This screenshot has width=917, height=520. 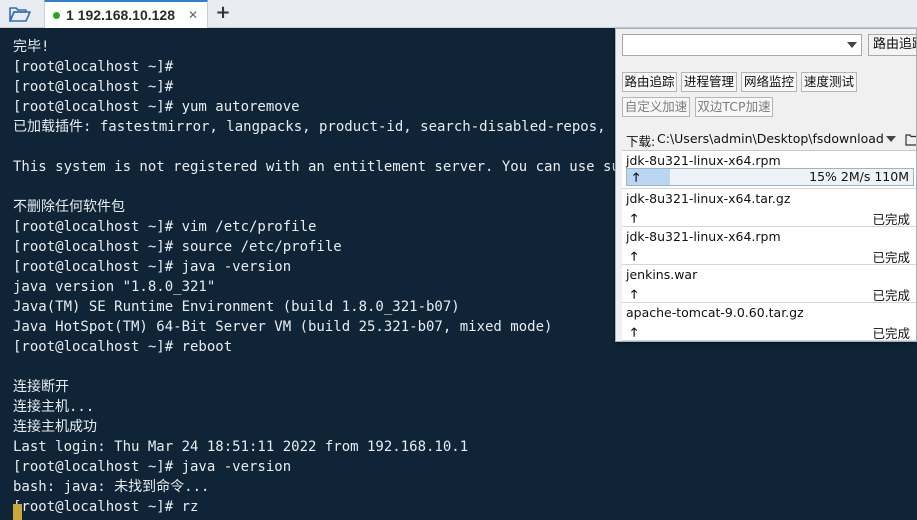 I want to click on route-trace-button: 路由追踪, so click(x=649, y=82).